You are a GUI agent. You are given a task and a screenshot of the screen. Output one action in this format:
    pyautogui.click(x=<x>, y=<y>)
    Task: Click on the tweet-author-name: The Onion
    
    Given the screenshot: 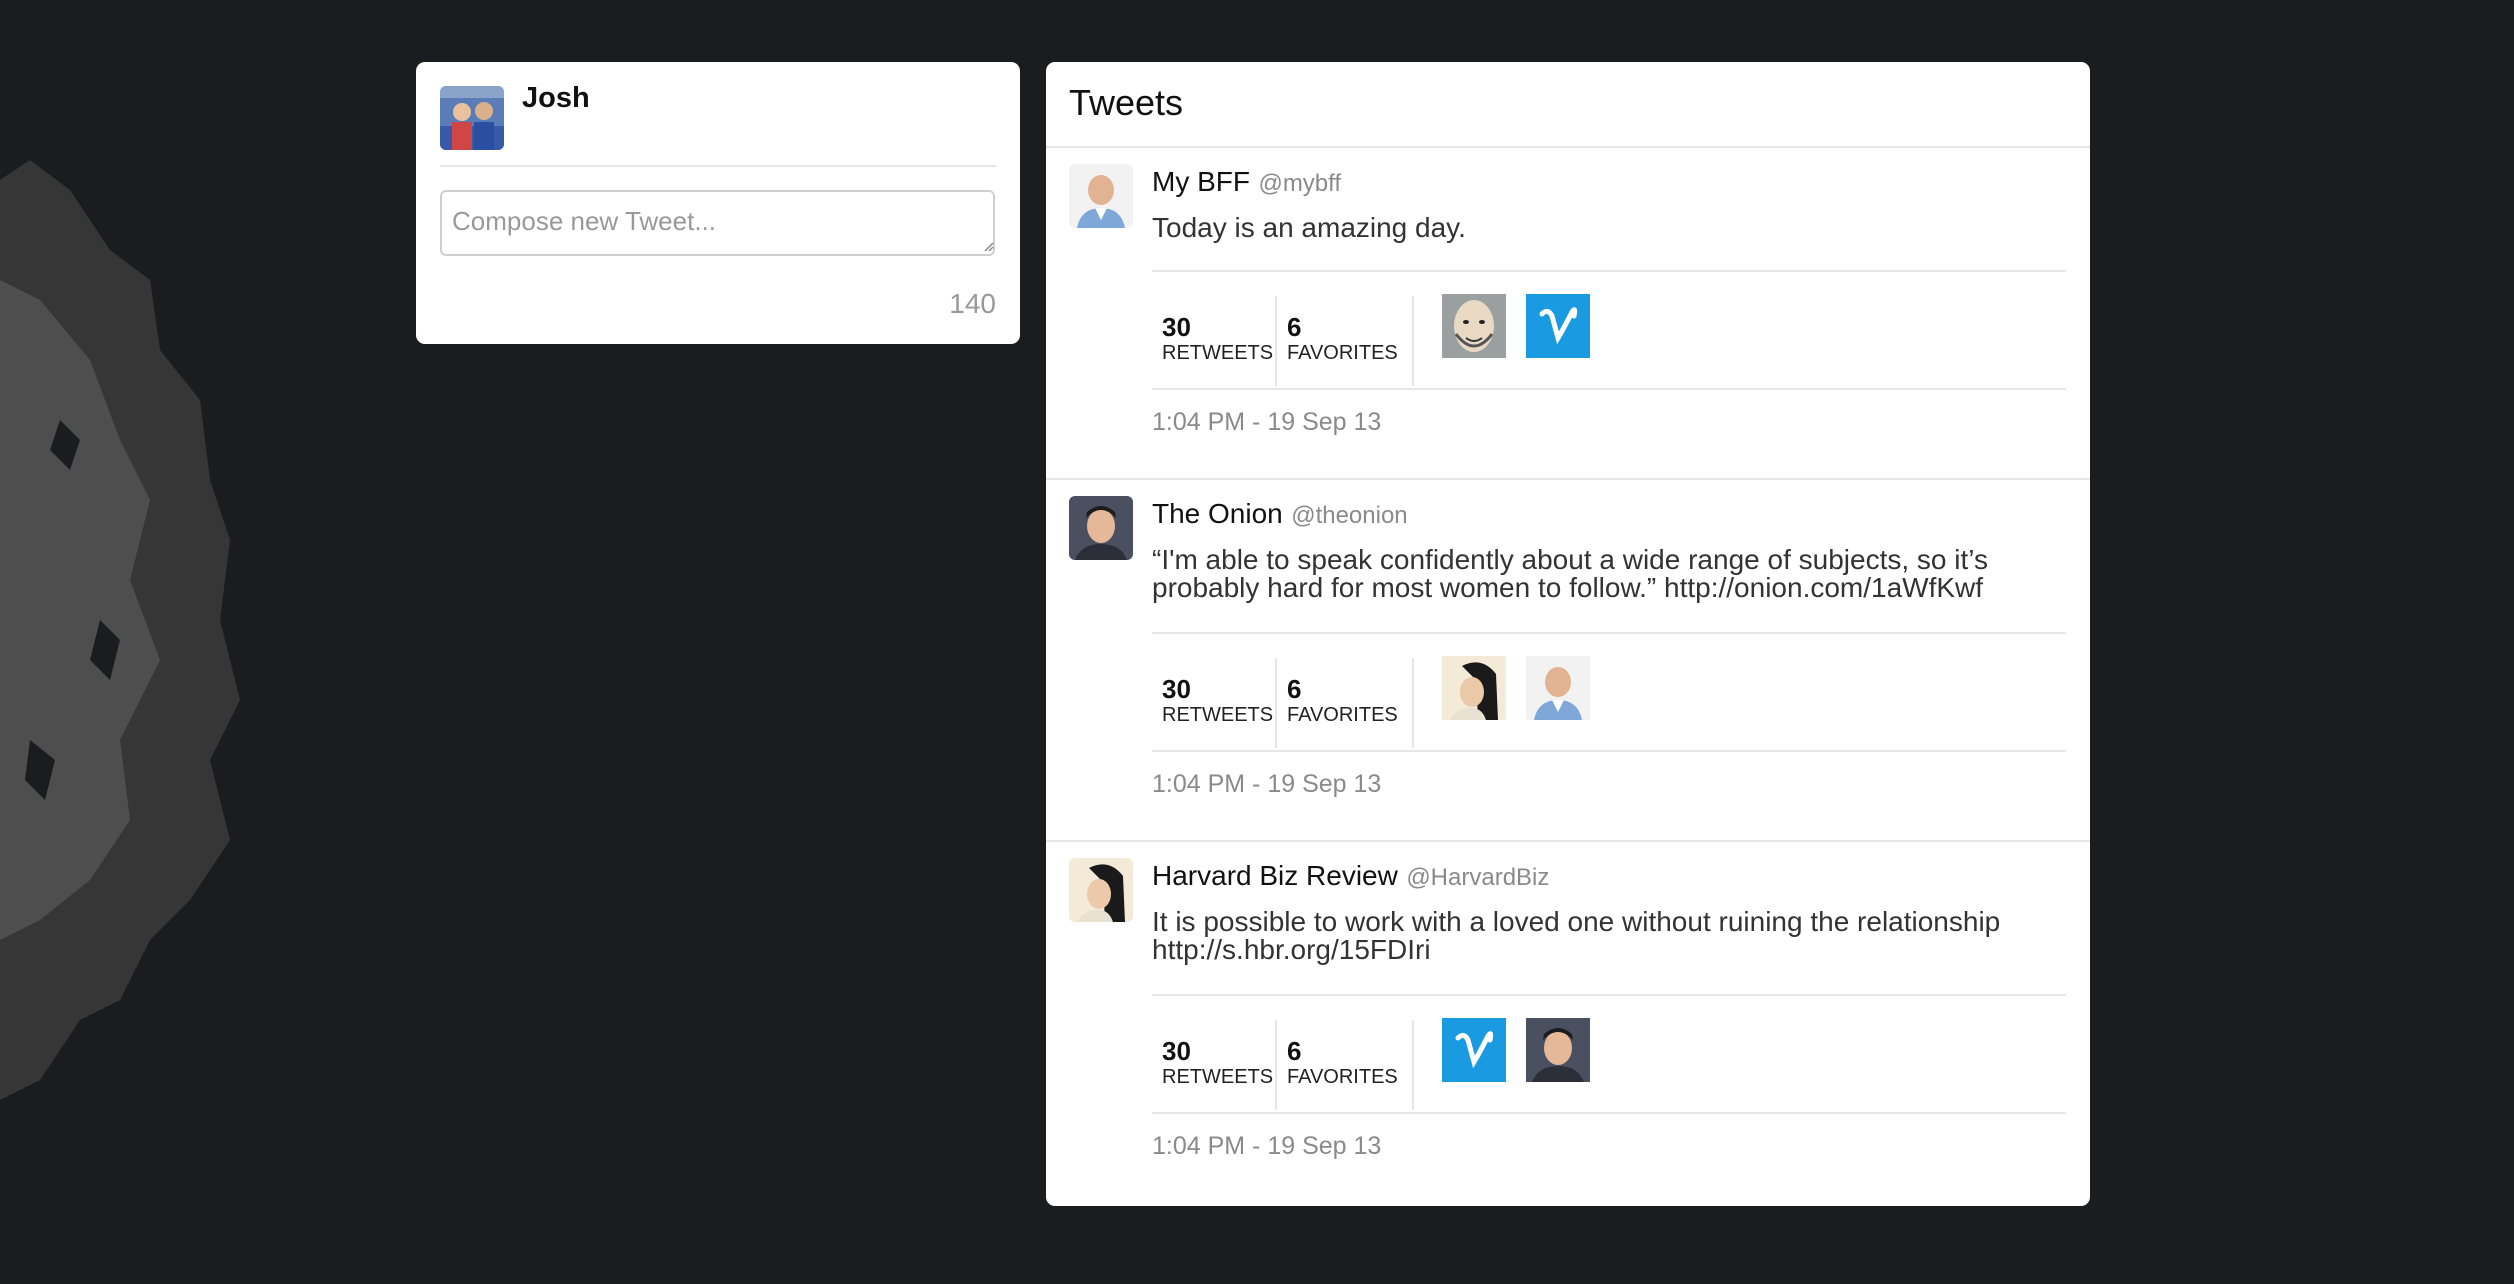 What is the action you would take?
    pyautogui.click(x=1217, y=513)
    